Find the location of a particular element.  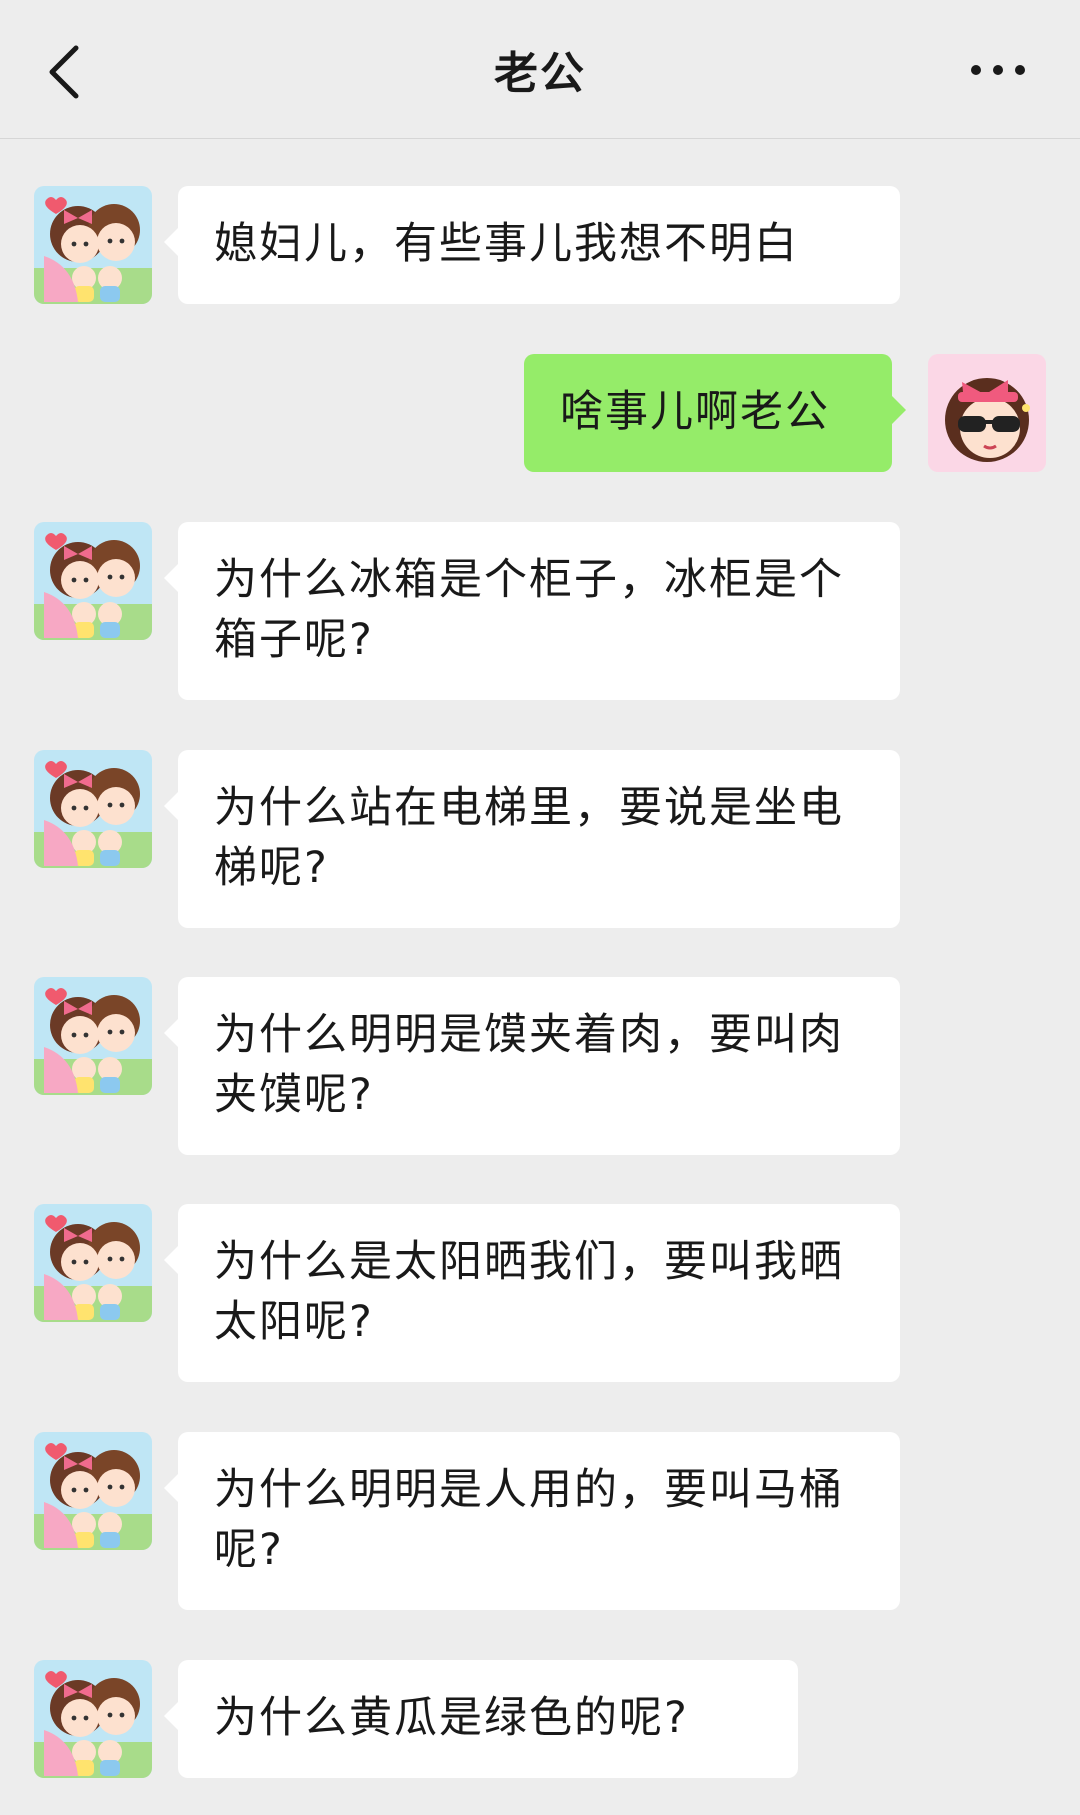

message-bubble: 媳妇儿，有些事儿我想不明白 is located at coordinates (532, 245).